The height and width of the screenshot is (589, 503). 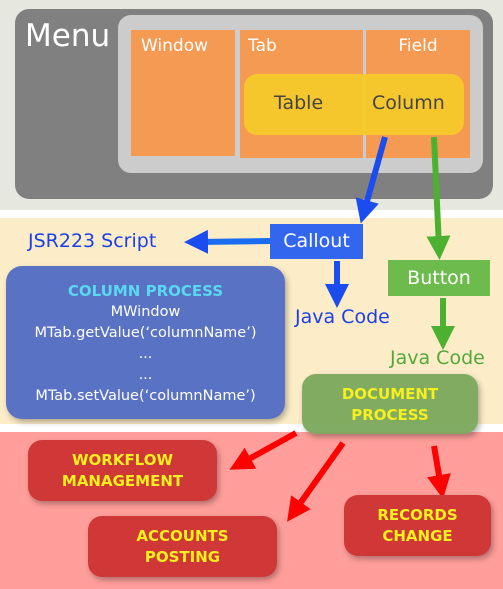 I want to click on arrow-doc-to-records, so click(x=439, y=472).